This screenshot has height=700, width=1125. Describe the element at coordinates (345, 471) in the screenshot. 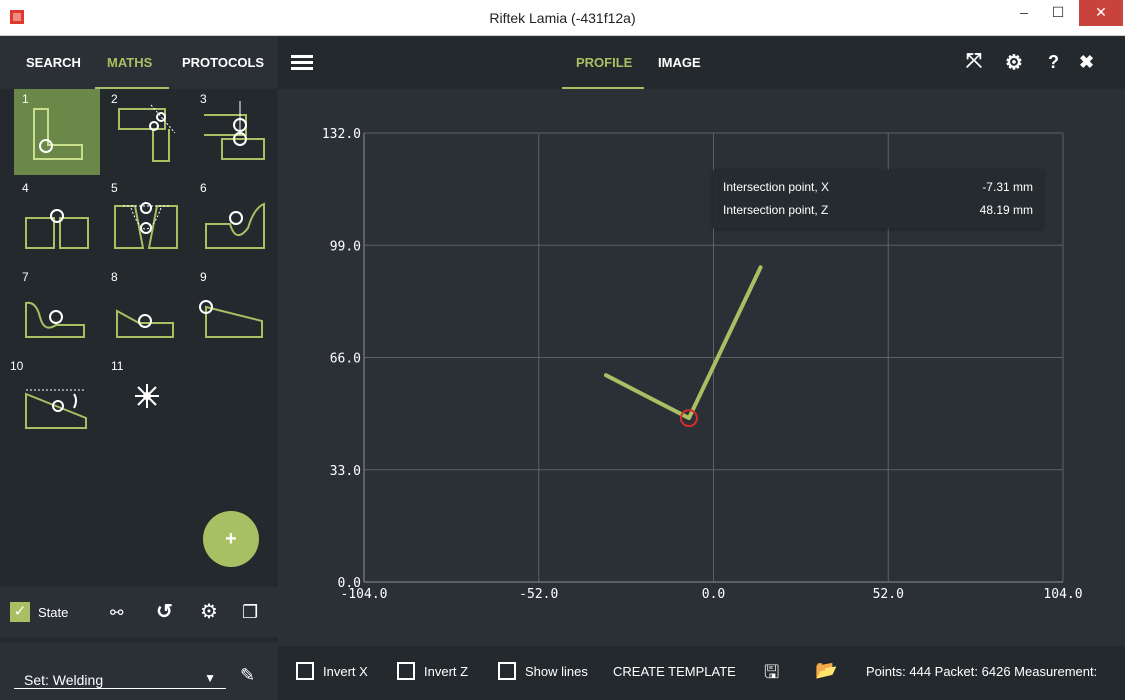

I see `y-tick-label: 33.0` at that location.